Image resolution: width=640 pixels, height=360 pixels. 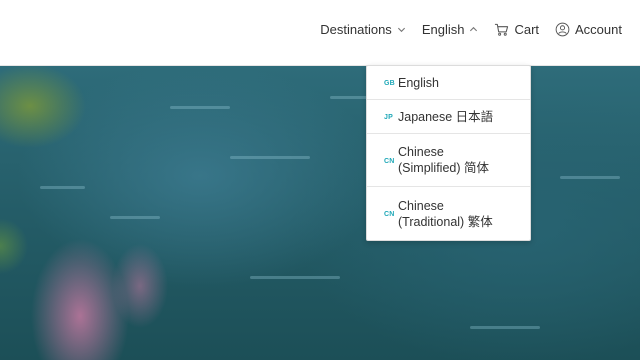 I want to click on language-option-label: Chinese (Traditional) 繁体, so click(x=445, y=213).